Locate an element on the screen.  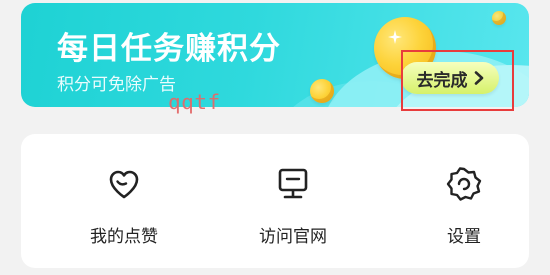
banner-subtitle: 积分可免除广告 is located at coordinates (116, 85).